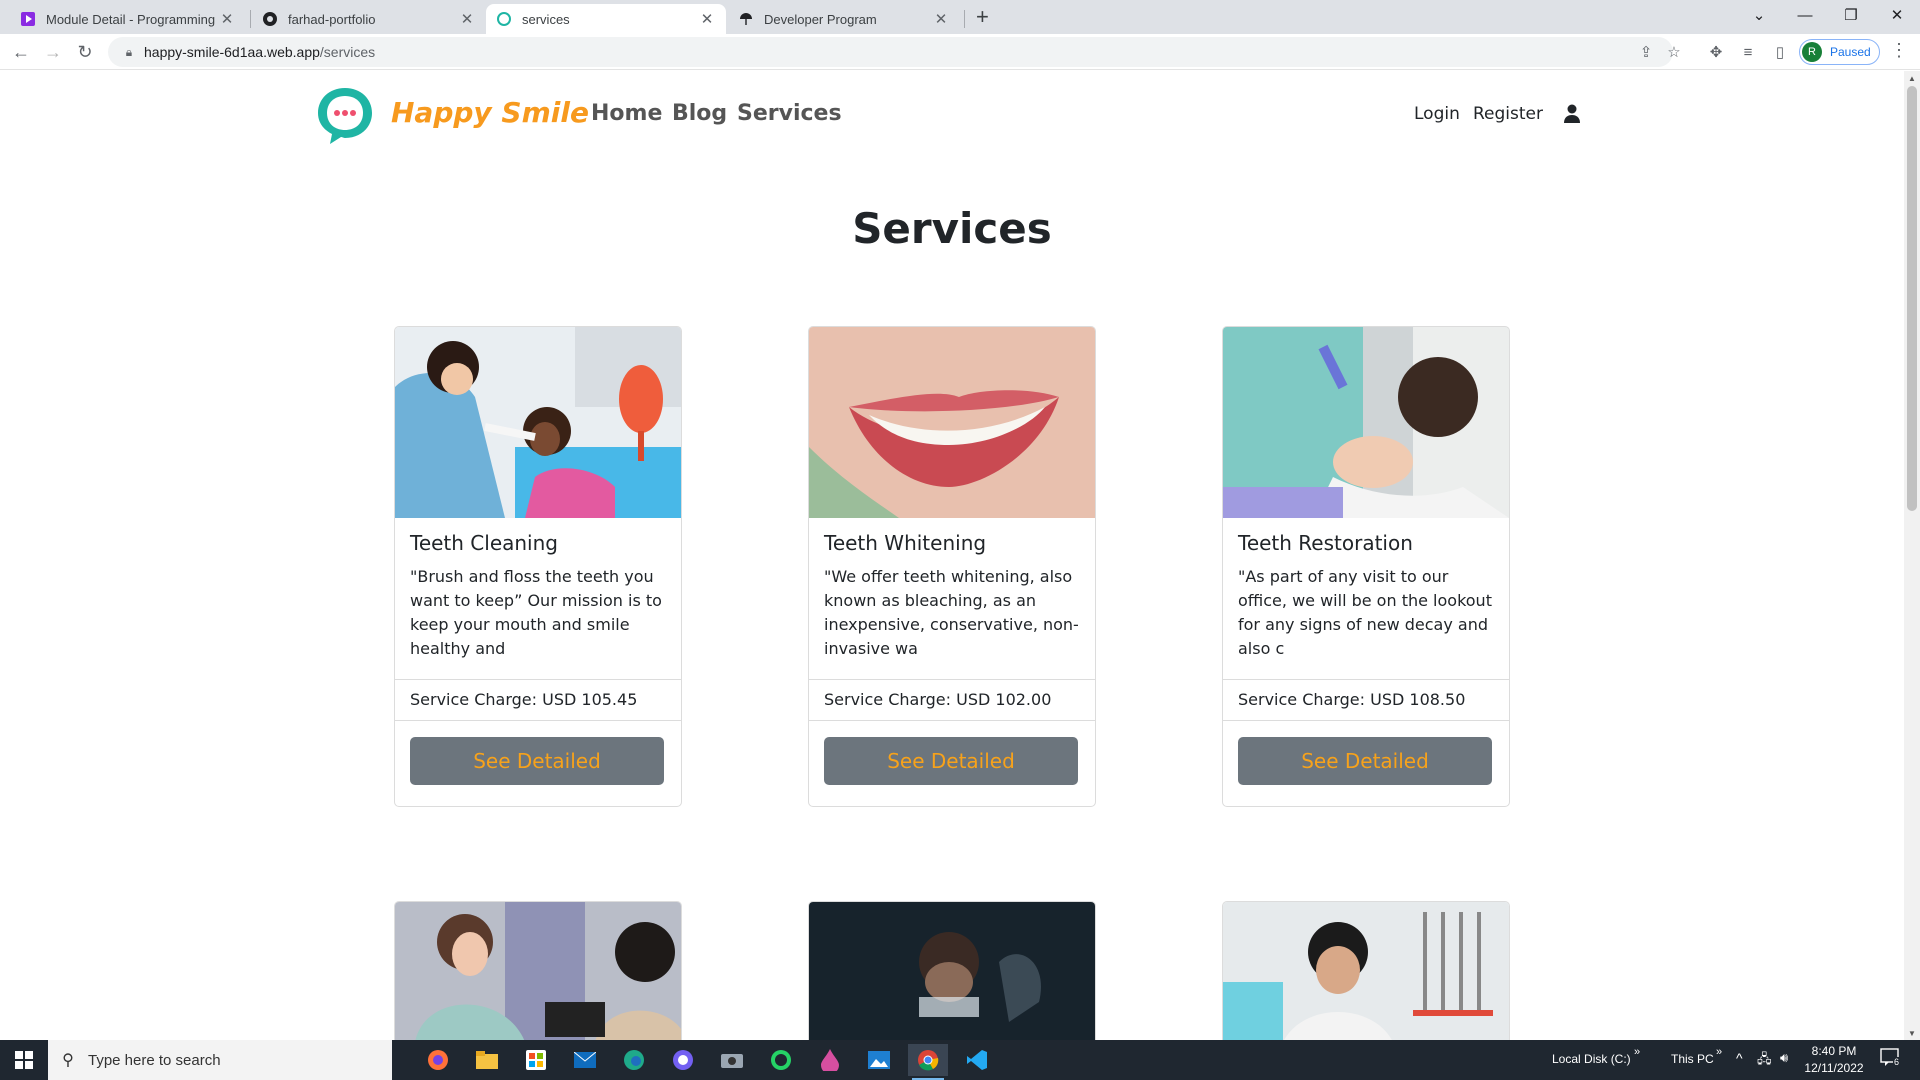 The image size is (1920, 1080). Describe the element at coordinates (345, 115) in the screenshot. I see `happy-smile-logo-icon` at that location.